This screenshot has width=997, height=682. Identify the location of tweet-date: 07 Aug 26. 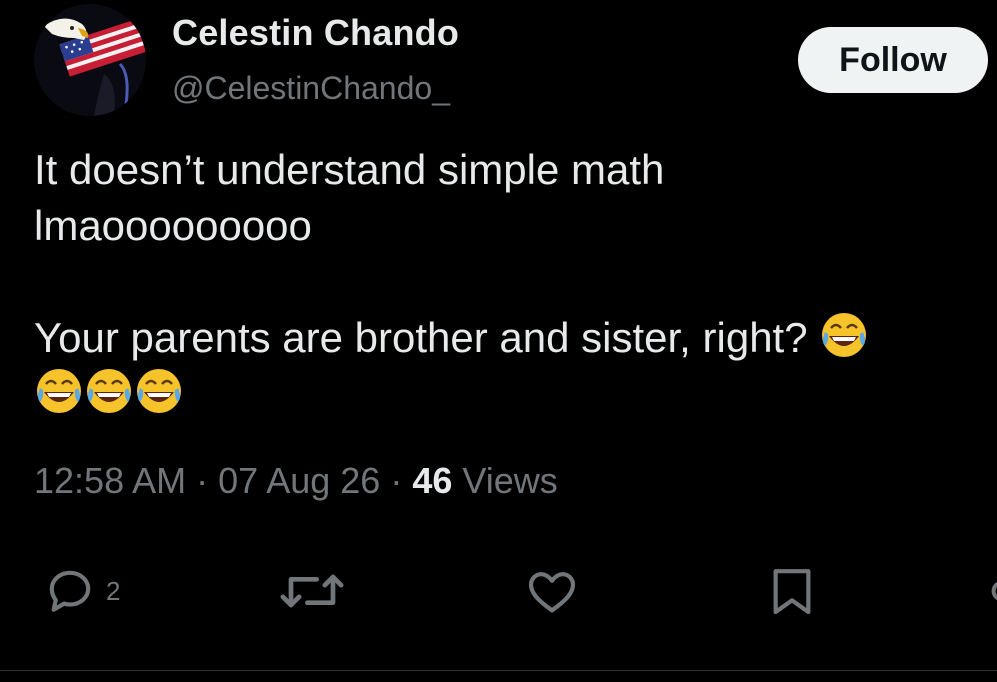
(299, 480).